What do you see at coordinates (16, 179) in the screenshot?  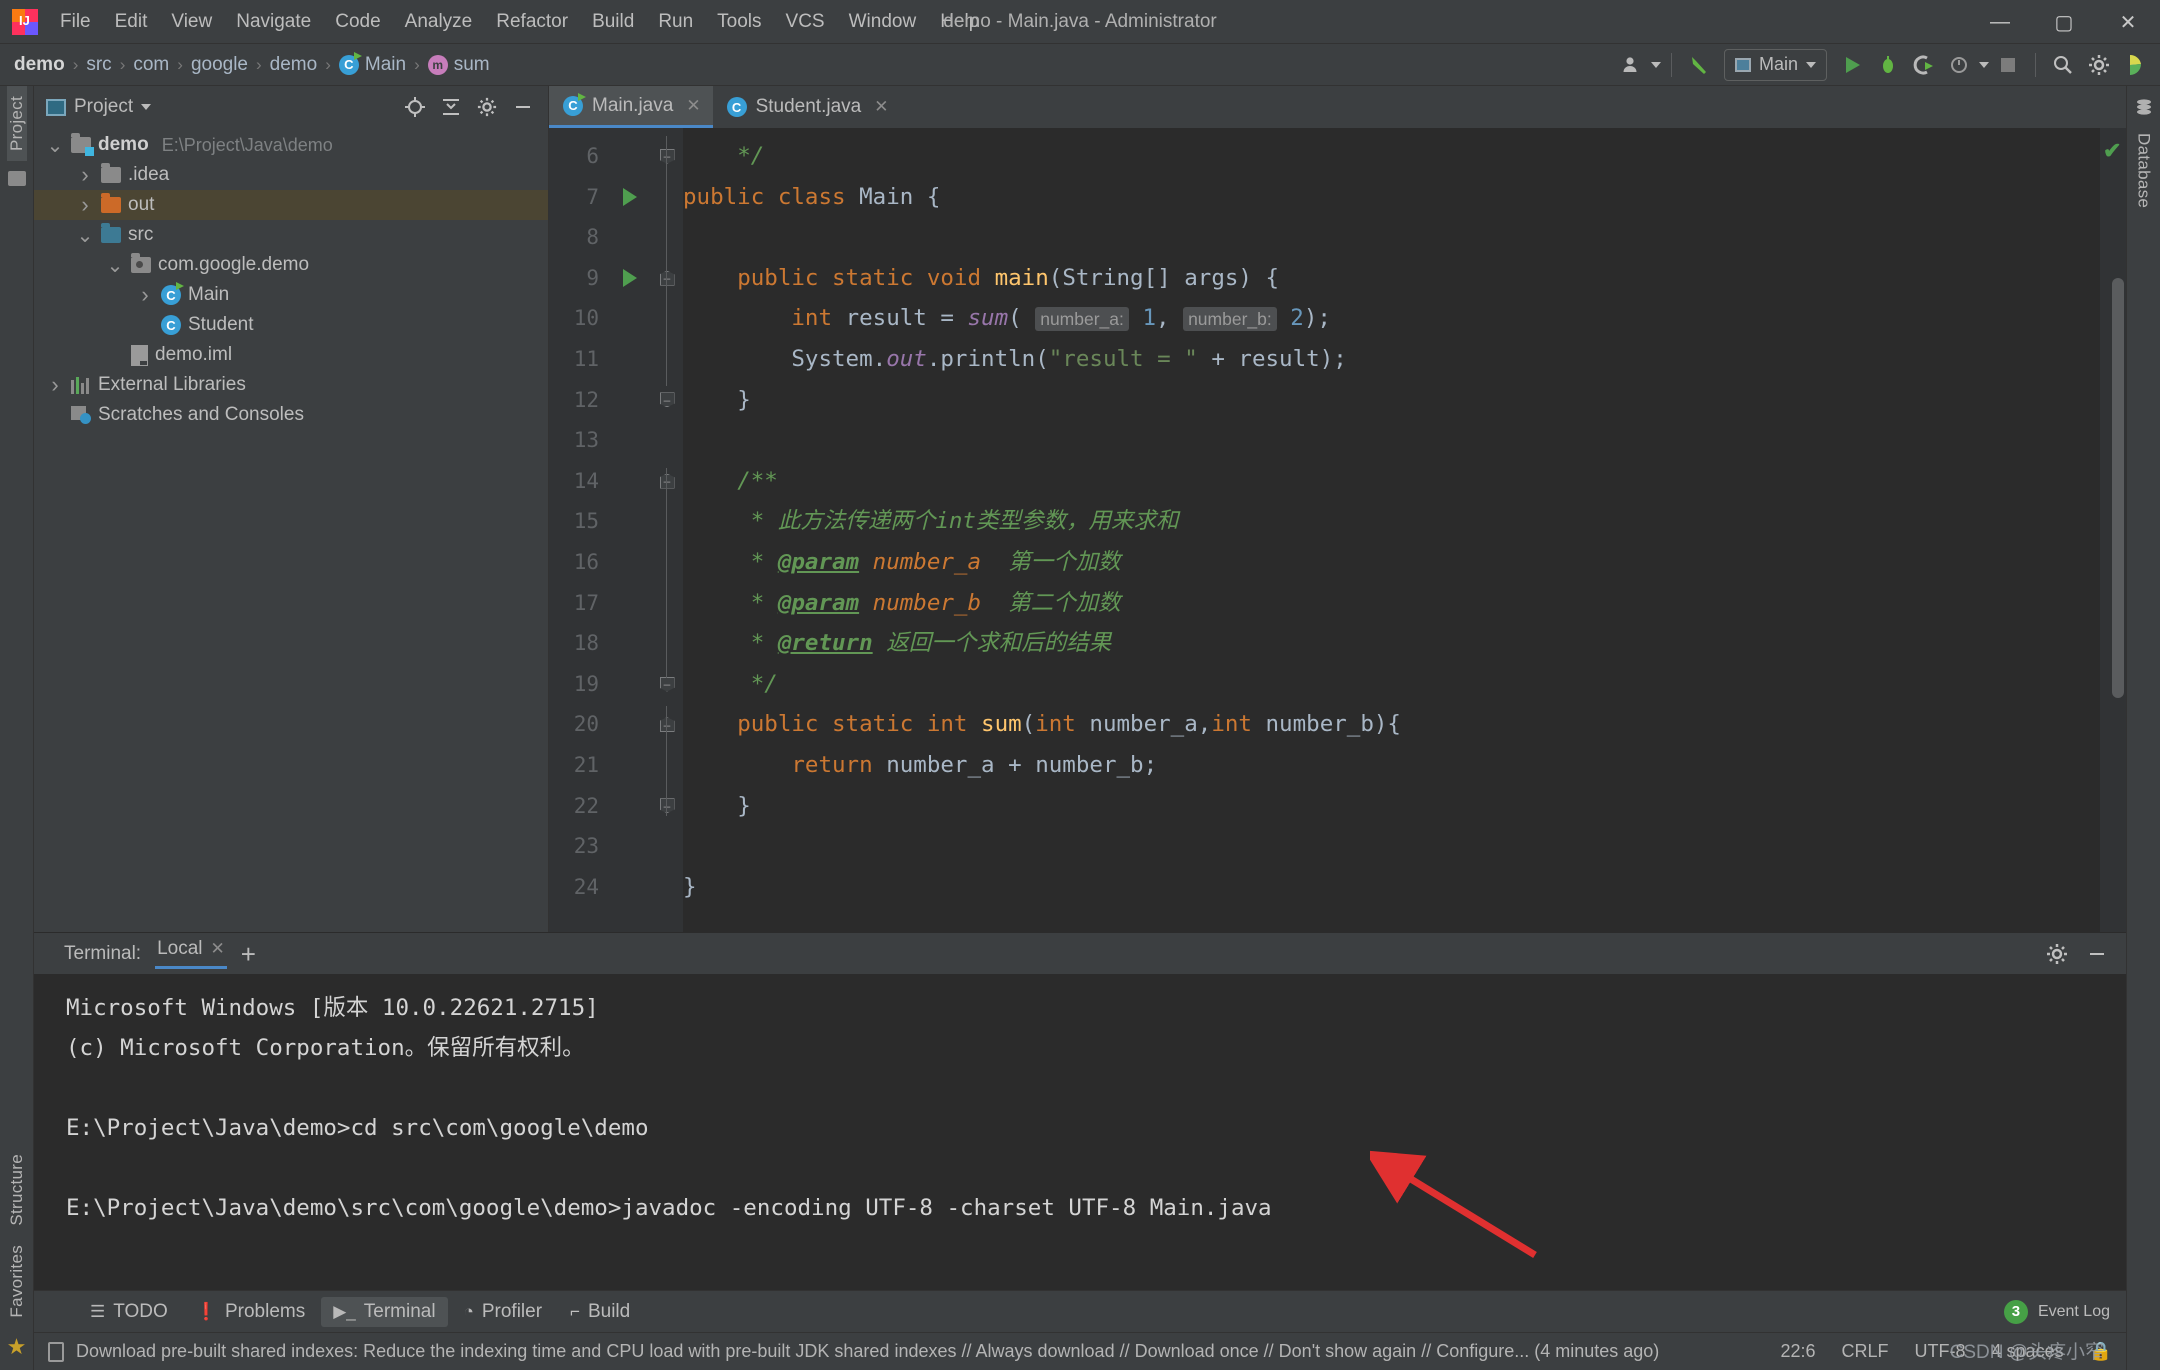 I see `folder-strip-icon` at bounding box center [16, 179].